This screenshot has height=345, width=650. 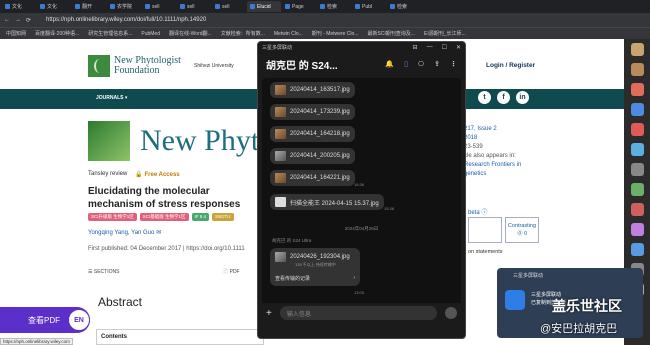 I want to click on issue-year: 2018, so click(x=471, y=138).